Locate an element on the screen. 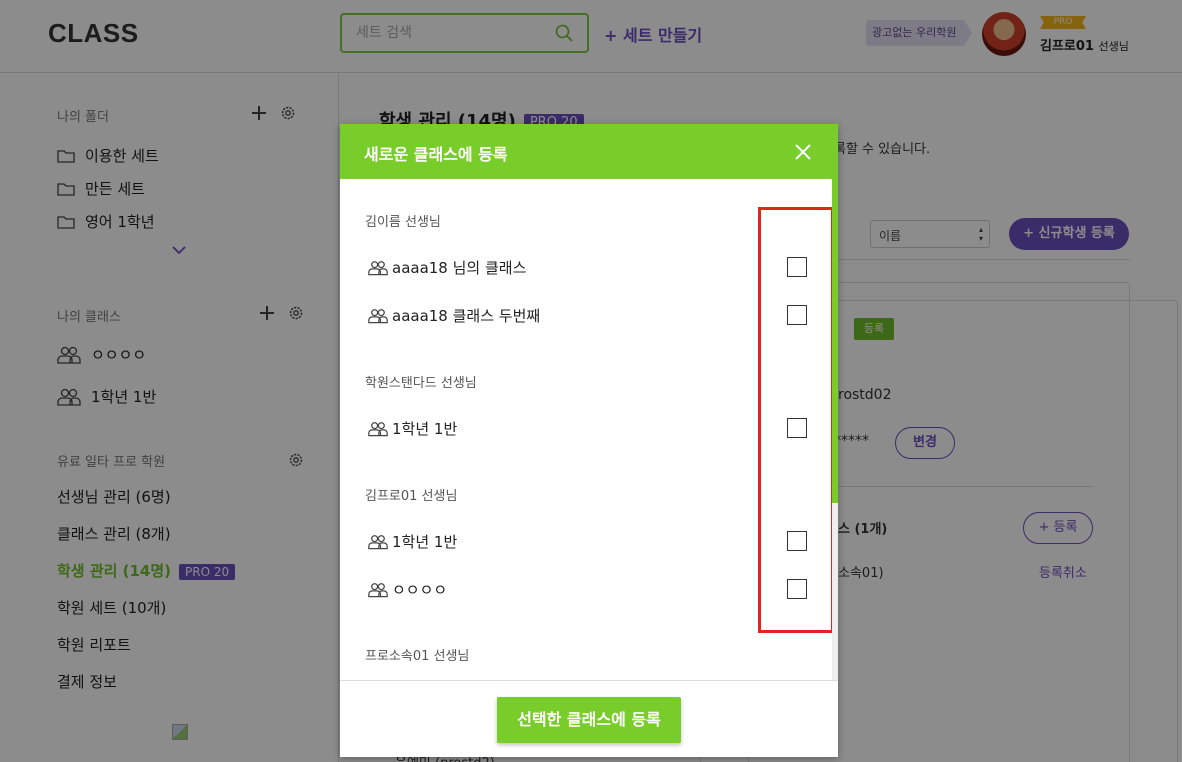  group-teacher-name: 김프로01 선생님 is located at coordinates (411, 496).